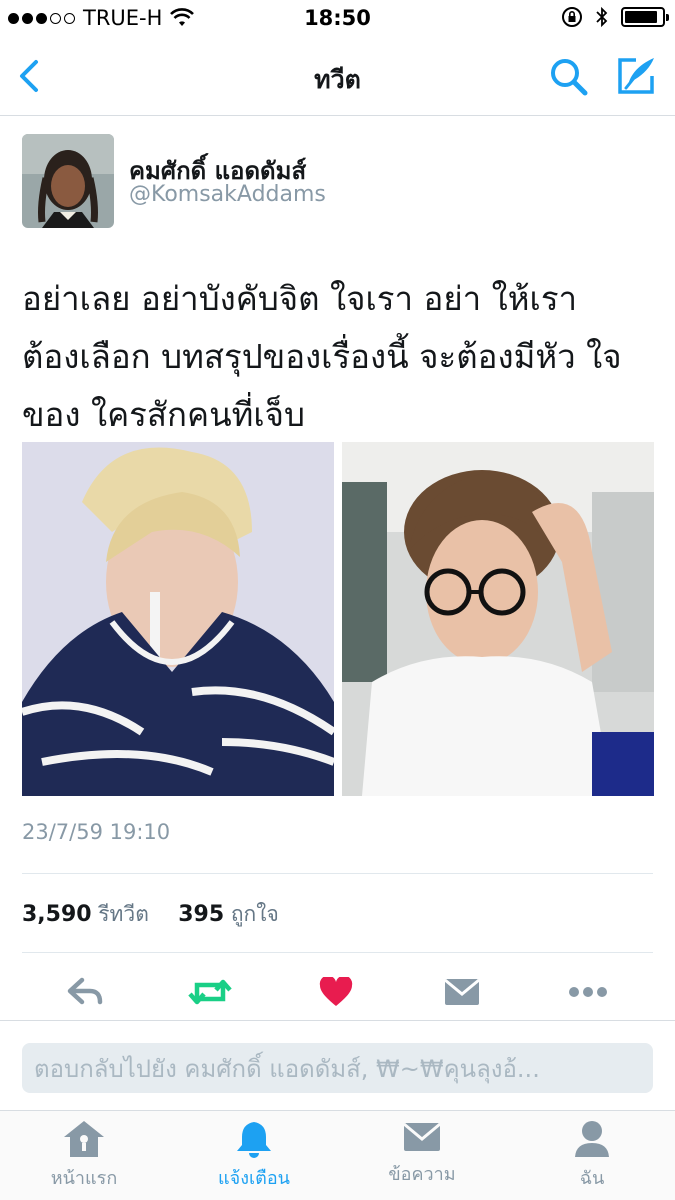 The image size is (675, 1200). What do you see at coordinates (641, 17) in the screenshot?
I see `battery-level` at bounding box center [641, 17].